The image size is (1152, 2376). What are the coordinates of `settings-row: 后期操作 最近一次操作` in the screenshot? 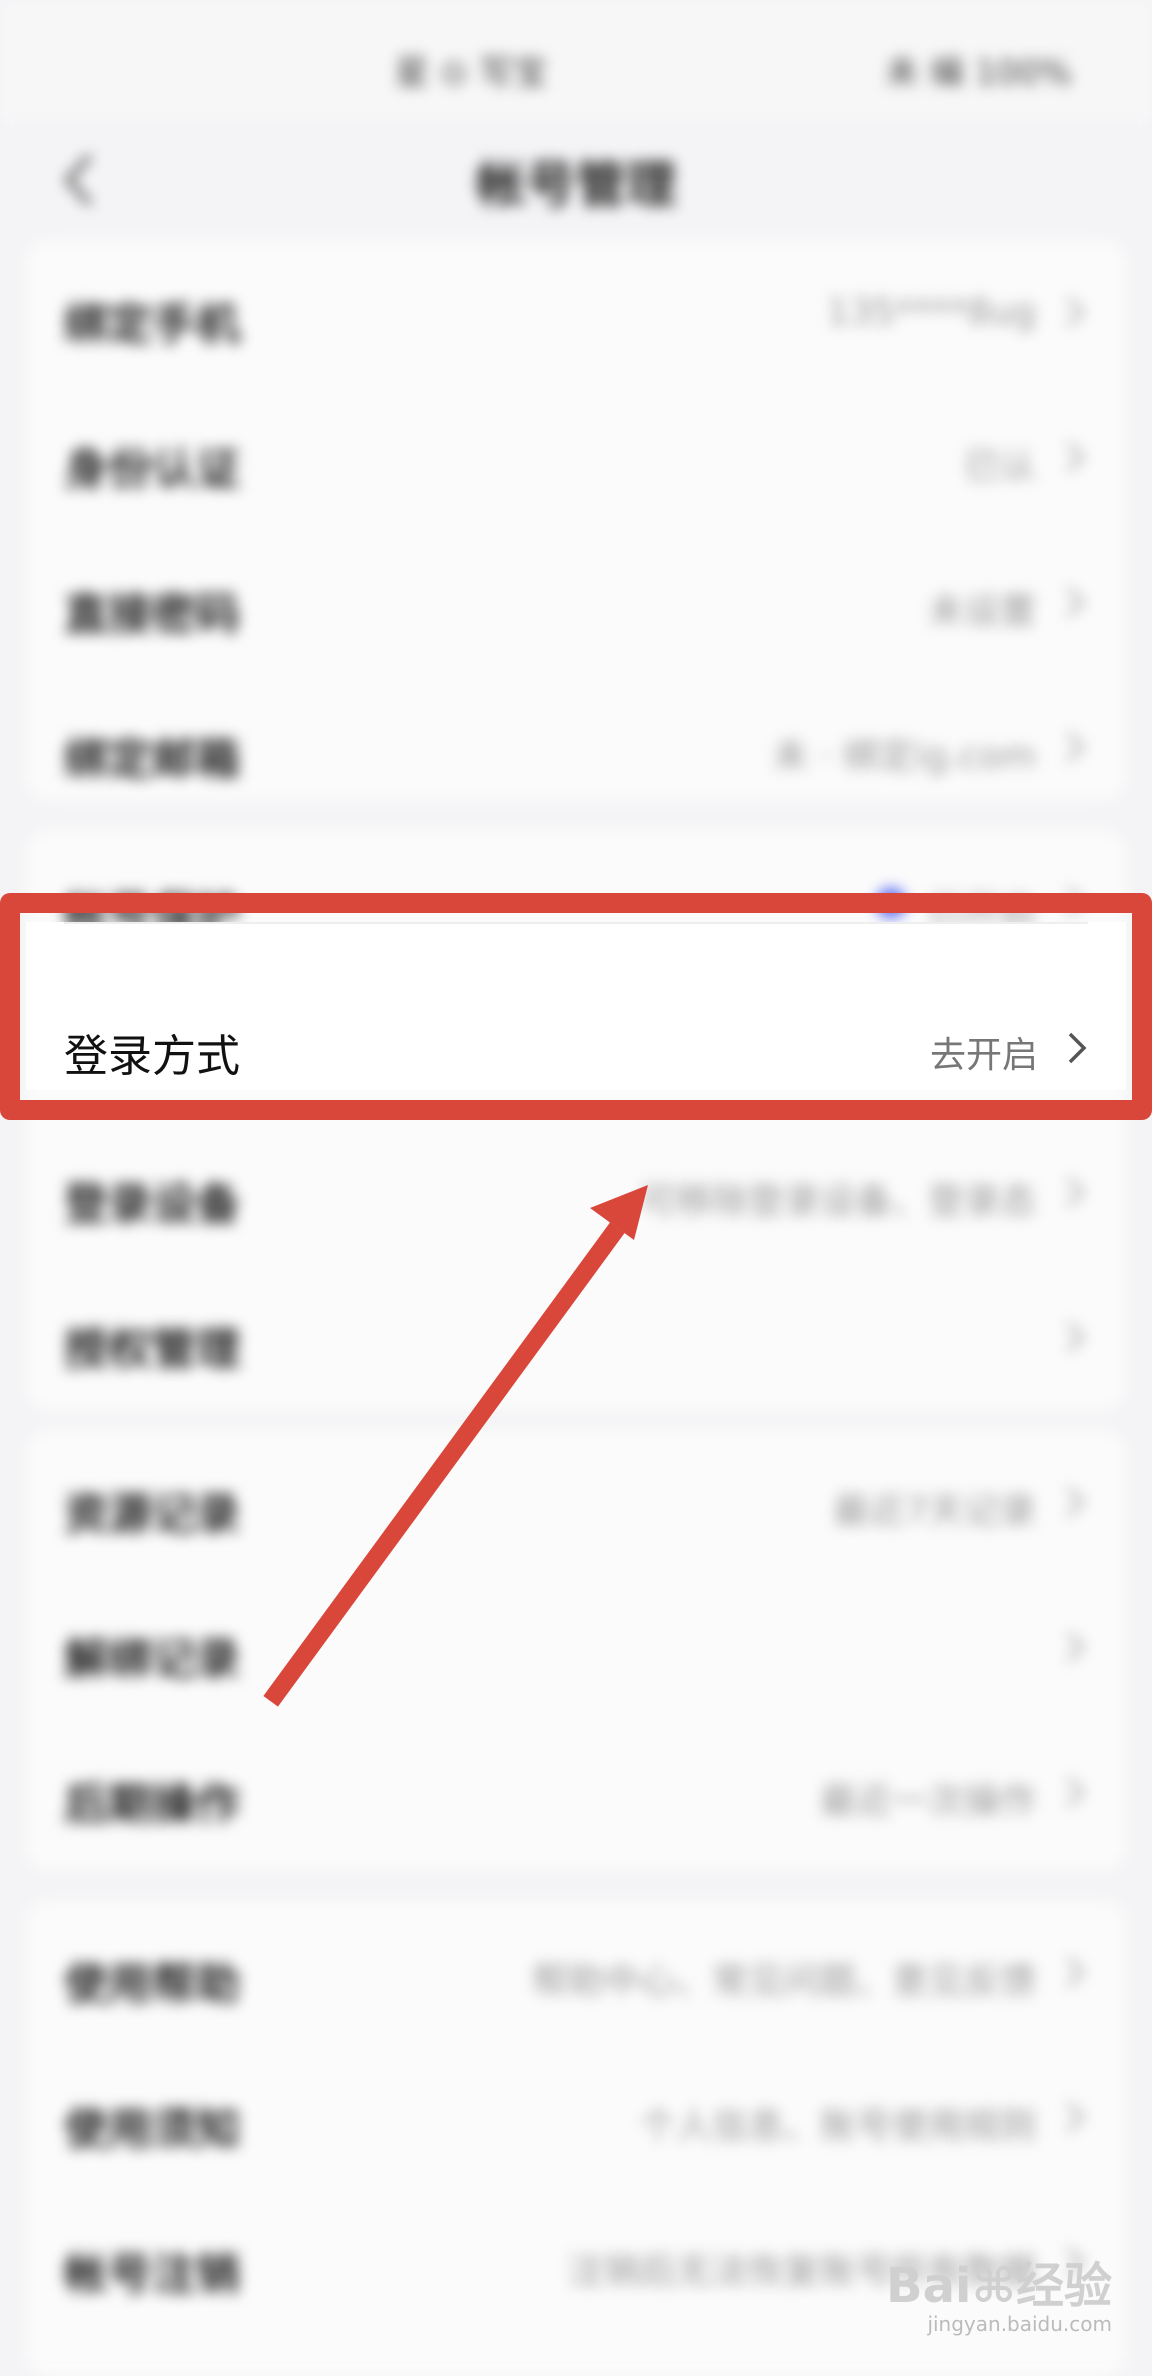 It's located at (576, 1792).